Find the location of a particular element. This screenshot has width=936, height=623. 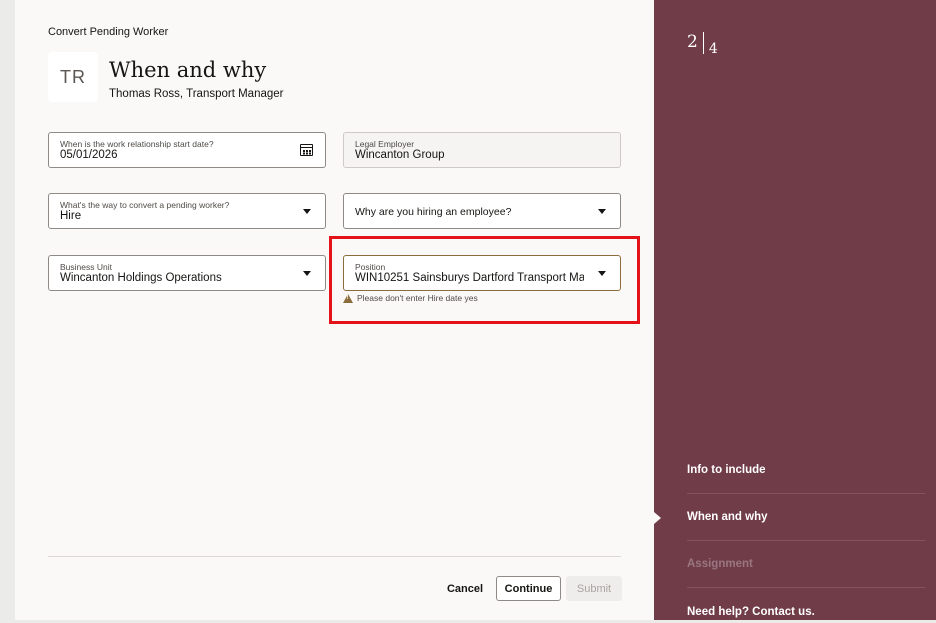

calendar-icon is located at coordinates (306, 150).